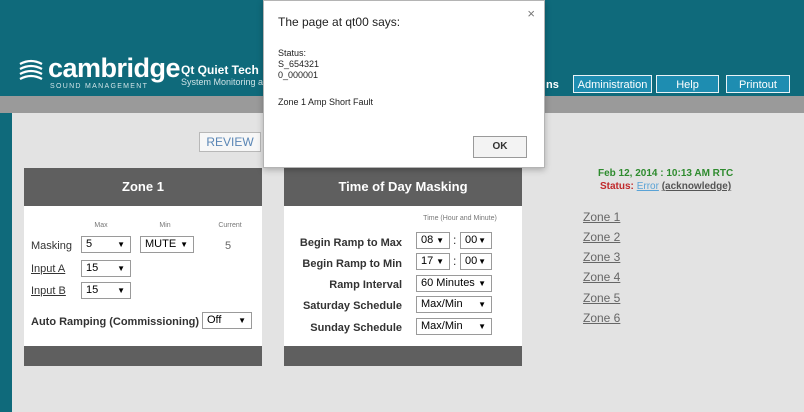 The width and height of the screenshot is (804, 412). What do you see at coordinates (326, 102) in the screenshot?
I see `dialog-fault-message: Zone 1 Amp Short Fault` at bounding box center [326, 102].